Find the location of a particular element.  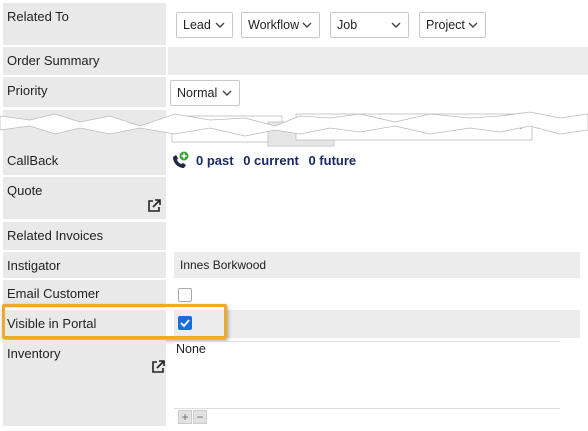

order-summary-value is located at coordinates (378, 61).